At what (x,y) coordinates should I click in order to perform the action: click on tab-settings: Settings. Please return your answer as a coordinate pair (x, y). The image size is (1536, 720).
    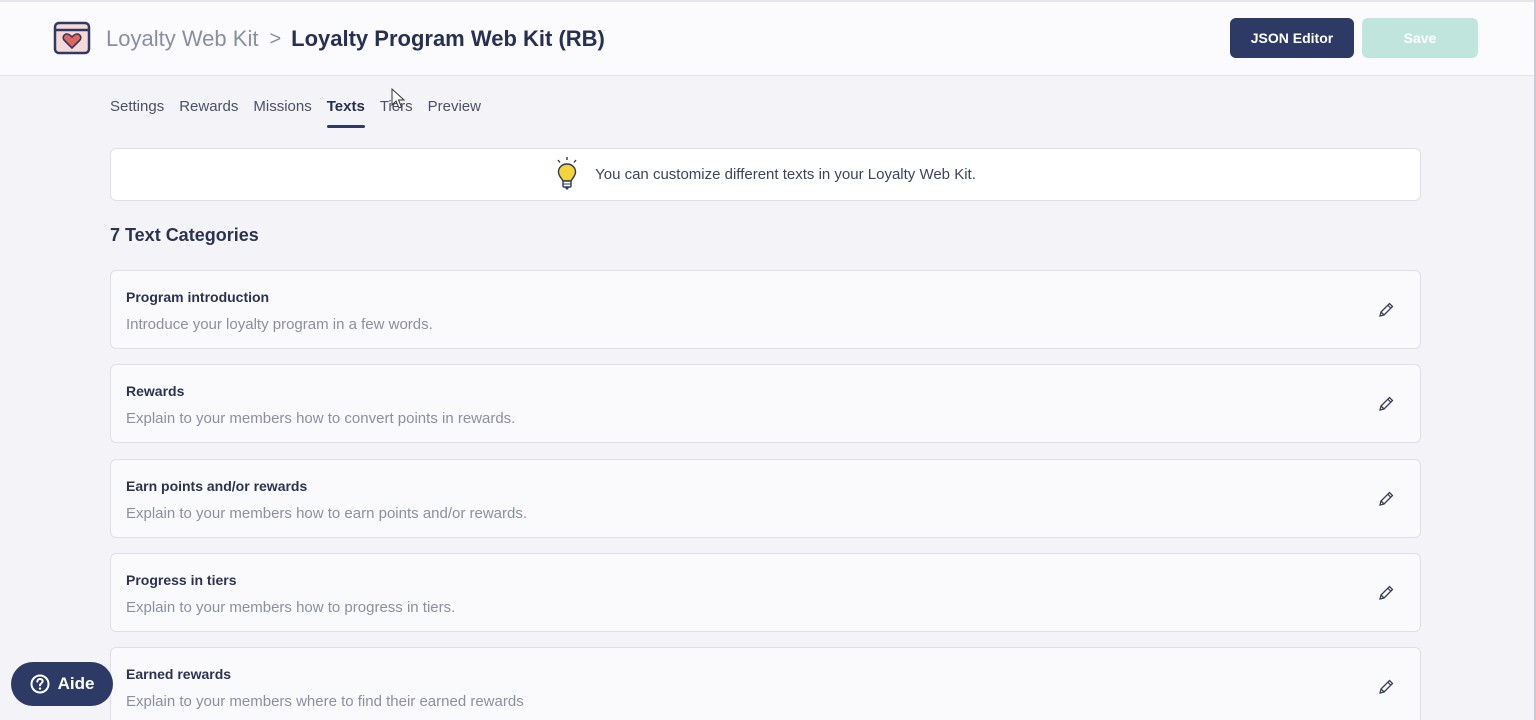
    Looking at the image, I should click on (137, 112).